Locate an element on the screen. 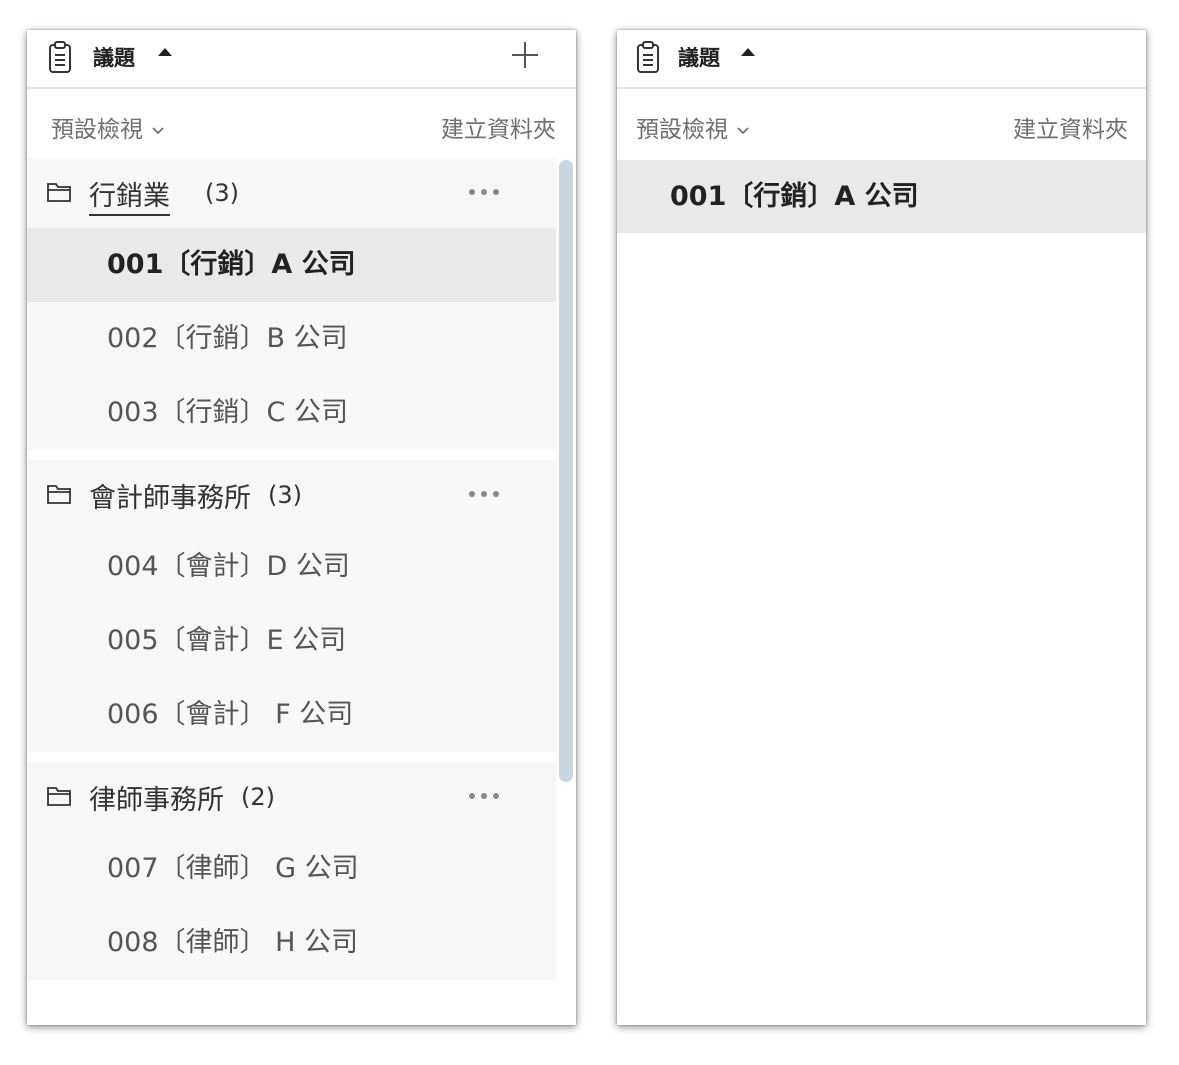 Image resolution: width=1179 pixels, height=1065 pixels. folder-name: 律師事務所 is located at coordinates (156, 797).